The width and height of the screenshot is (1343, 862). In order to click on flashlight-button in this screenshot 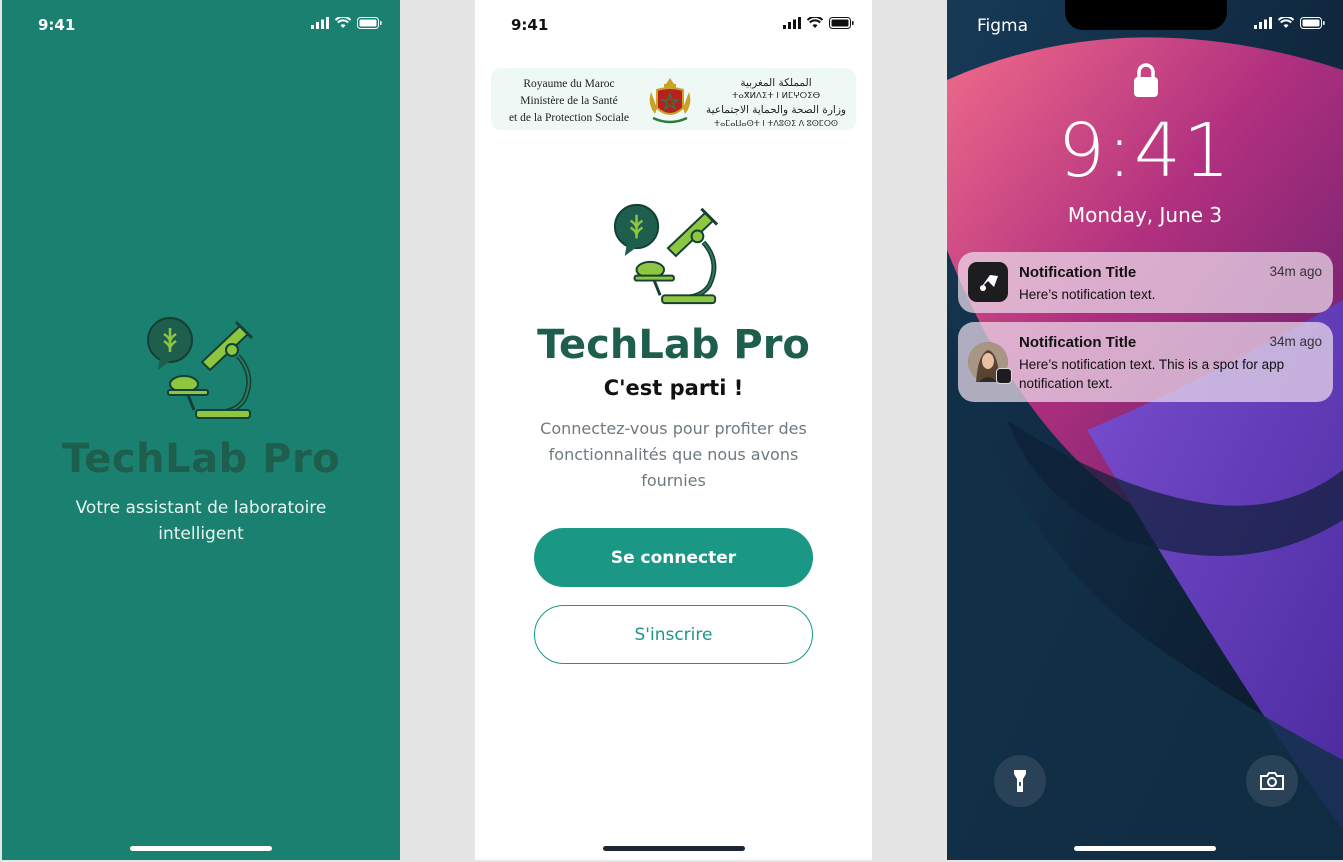, I will do `click(1020, 781)`.